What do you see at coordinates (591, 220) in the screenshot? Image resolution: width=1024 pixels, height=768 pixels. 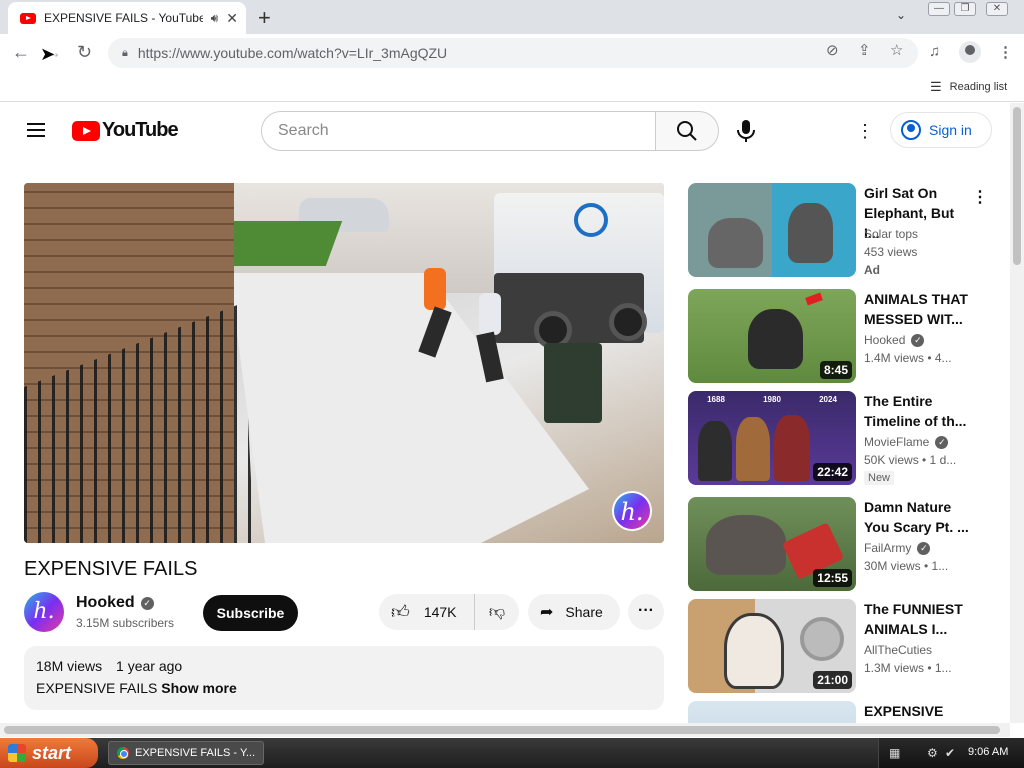 I see `truck-logo-icon` at bounding box center [591, 220].